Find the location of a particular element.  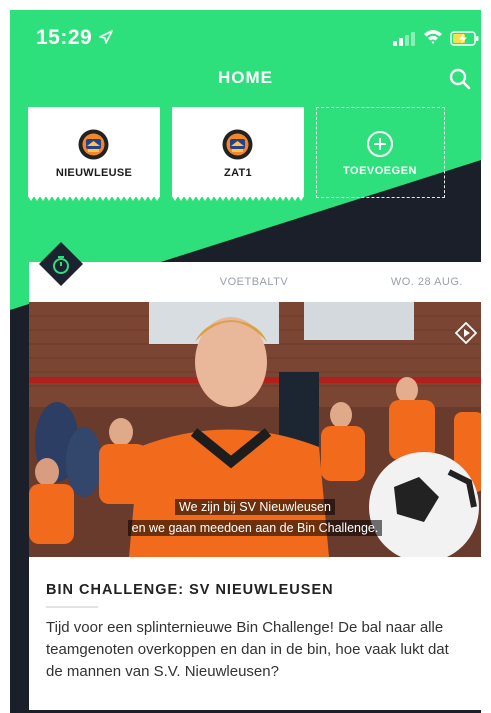

video-play-icon is located at coordinates (466, 333).